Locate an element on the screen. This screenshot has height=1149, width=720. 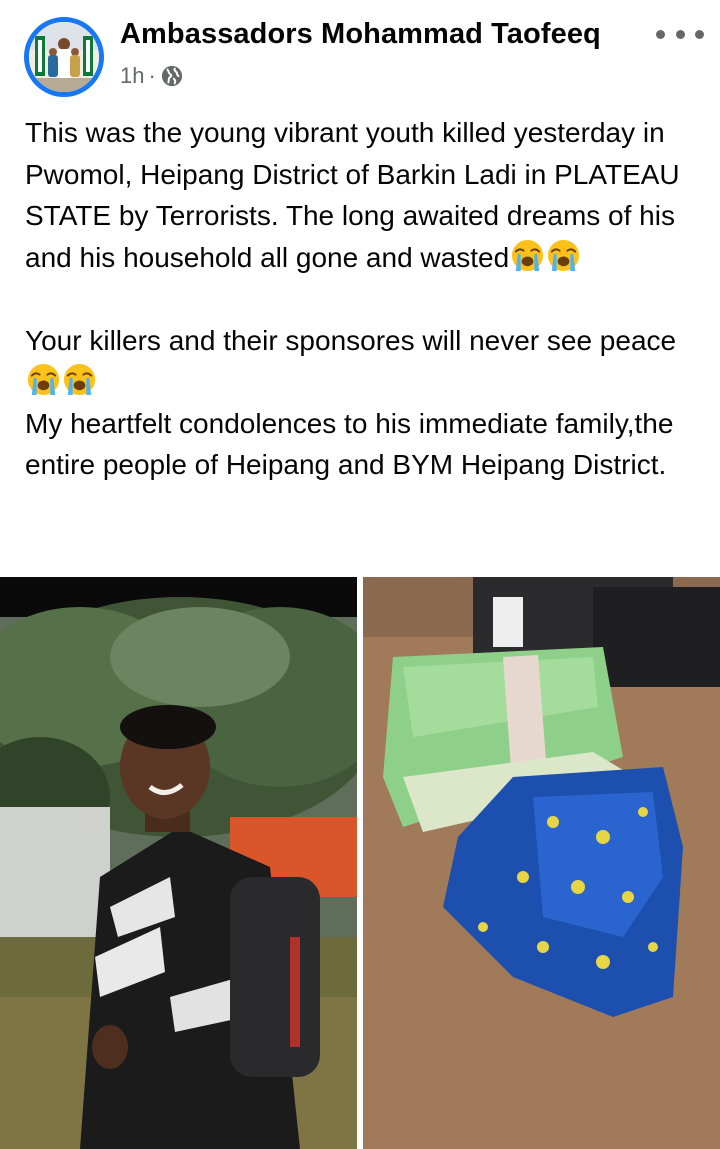
more-options-button is located at coordinates (680, 34).